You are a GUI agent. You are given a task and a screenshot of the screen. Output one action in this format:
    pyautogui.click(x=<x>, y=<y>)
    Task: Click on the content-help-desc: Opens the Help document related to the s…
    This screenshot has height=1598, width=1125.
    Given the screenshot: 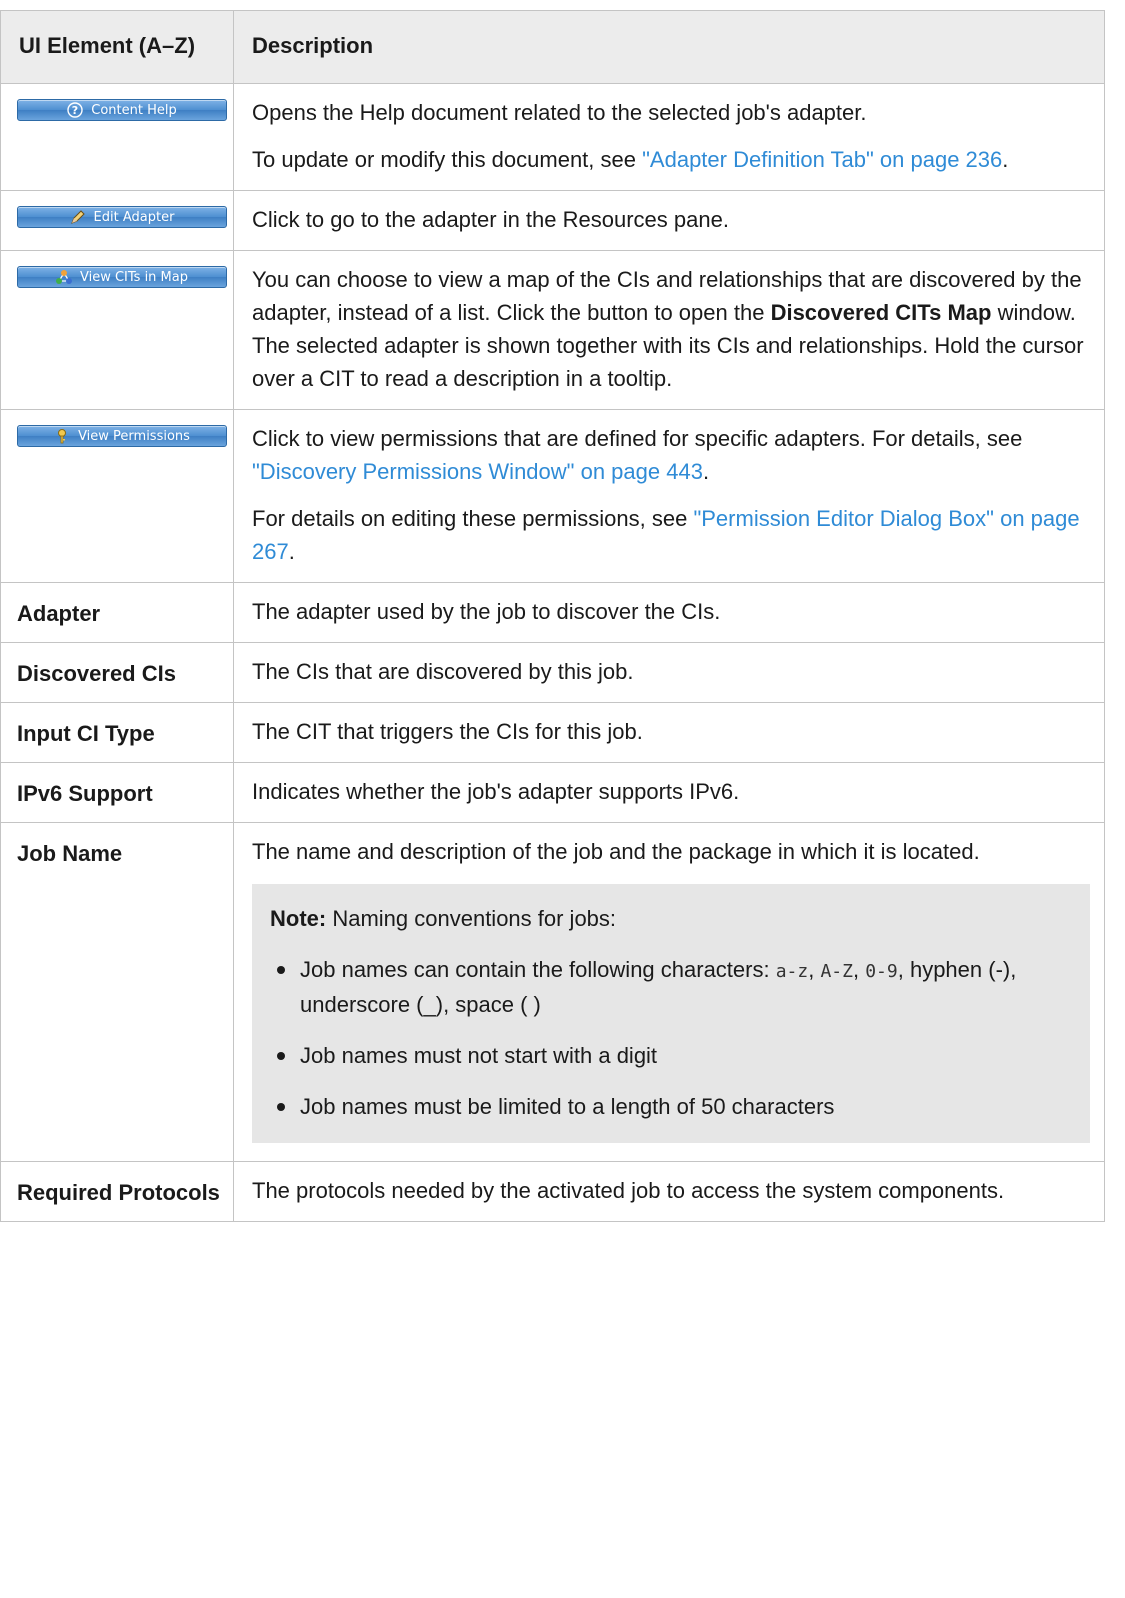 What is the action you would take?
    pyautogui.click(x=559, y=112)
    